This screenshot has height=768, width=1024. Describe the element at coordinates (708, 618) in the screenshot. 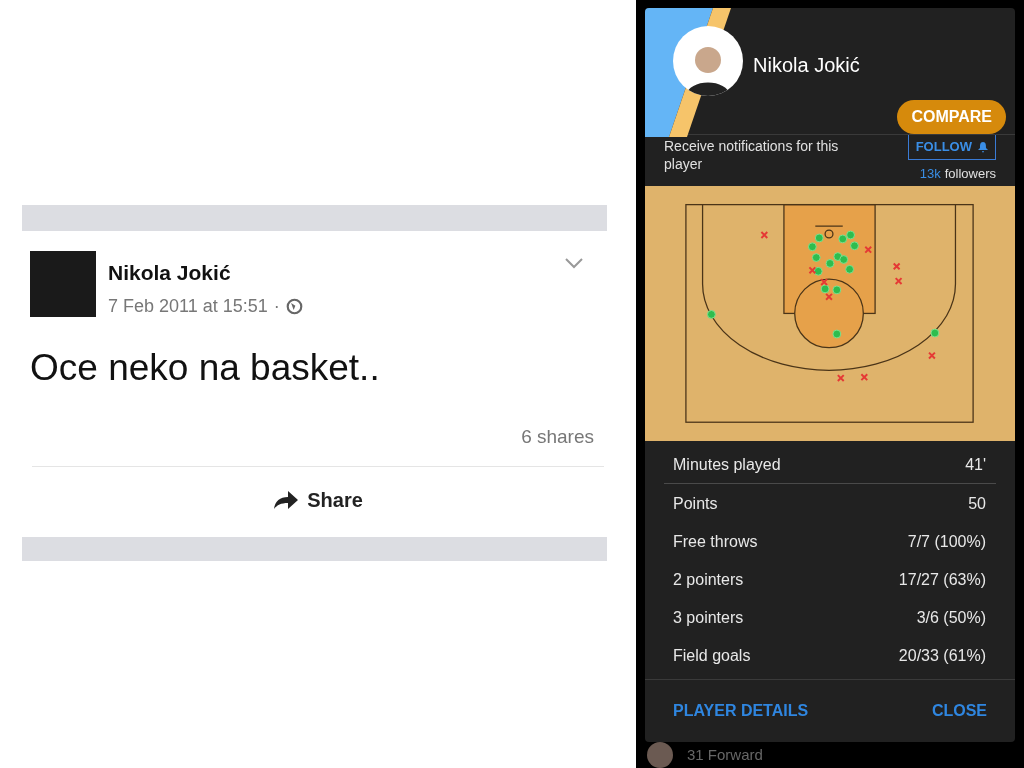

I see `stat-label: 3 pointers` at that location.